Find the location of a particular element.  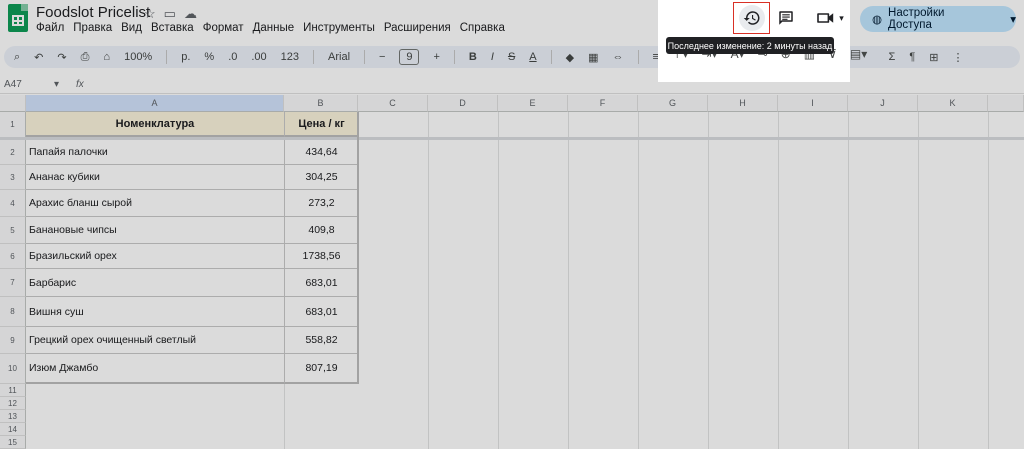

table-cell-price: 304,25 is located at coordinates (321, 177).